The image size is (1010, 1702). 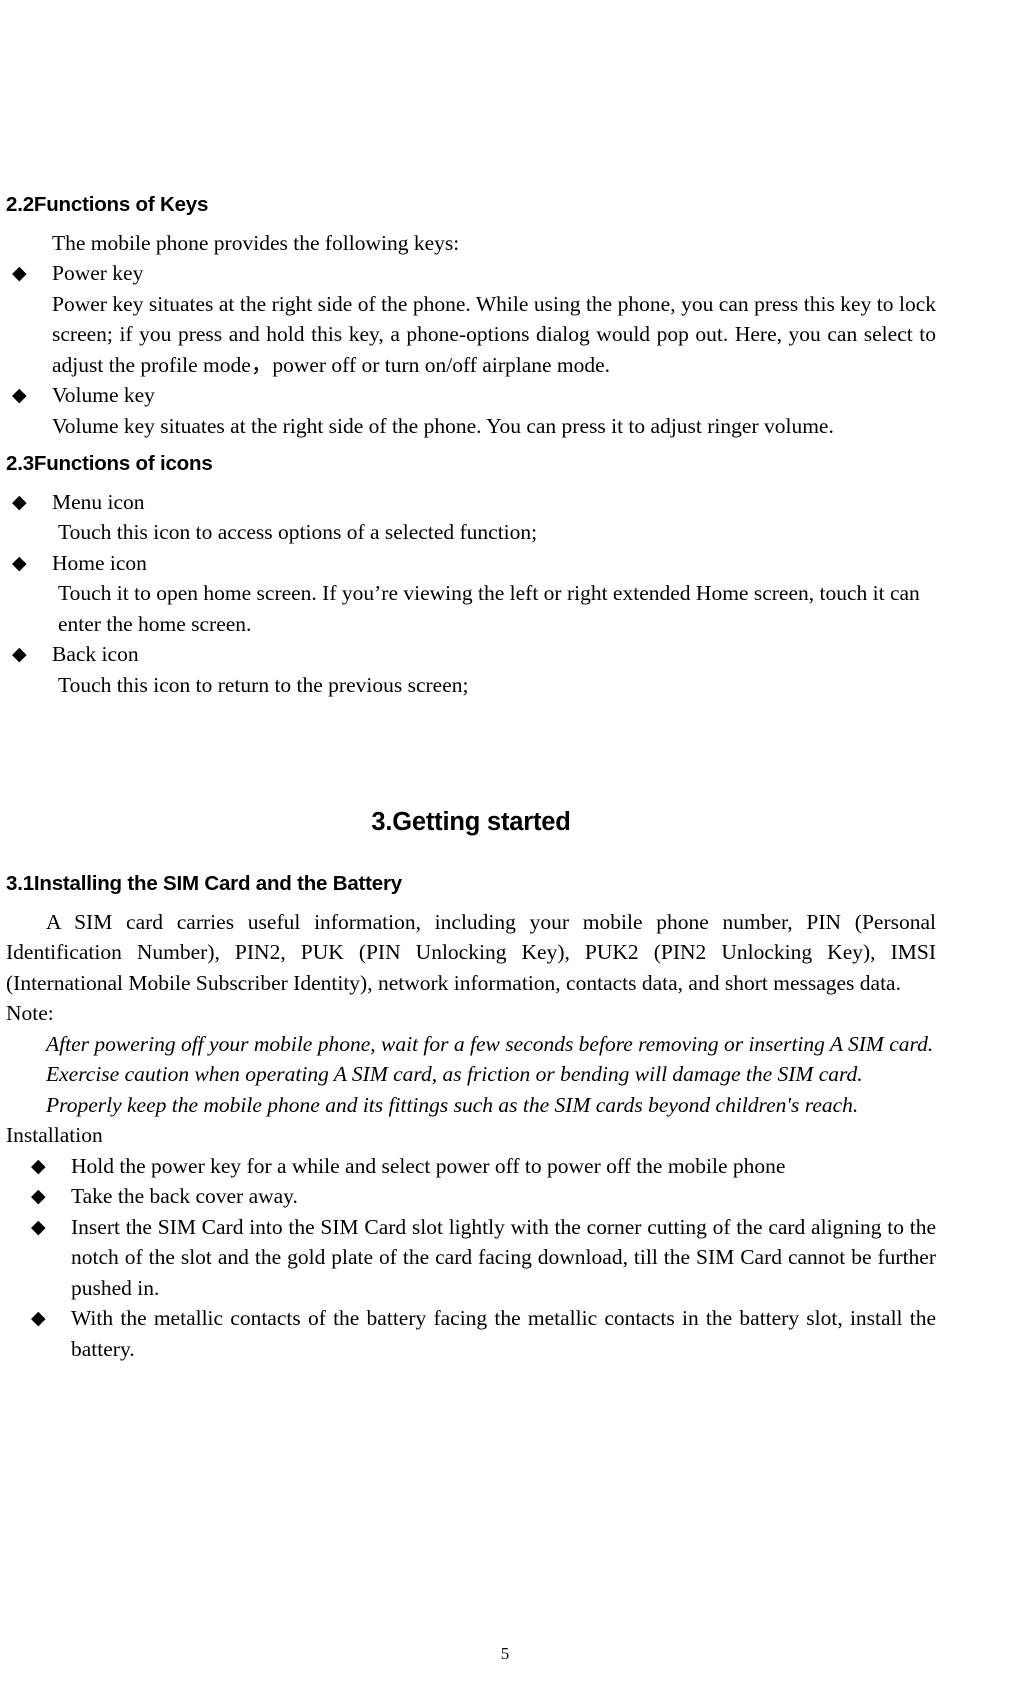 What do you see at coordinates (98, 501) in the screenshot?
I see `list-item-title: Menu icon` at bounding box center [98, 501].